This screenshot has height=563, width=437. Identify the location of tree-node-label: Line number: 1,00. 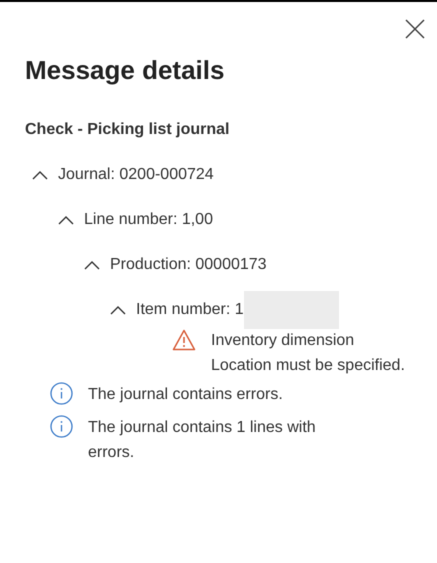
(148, 220).